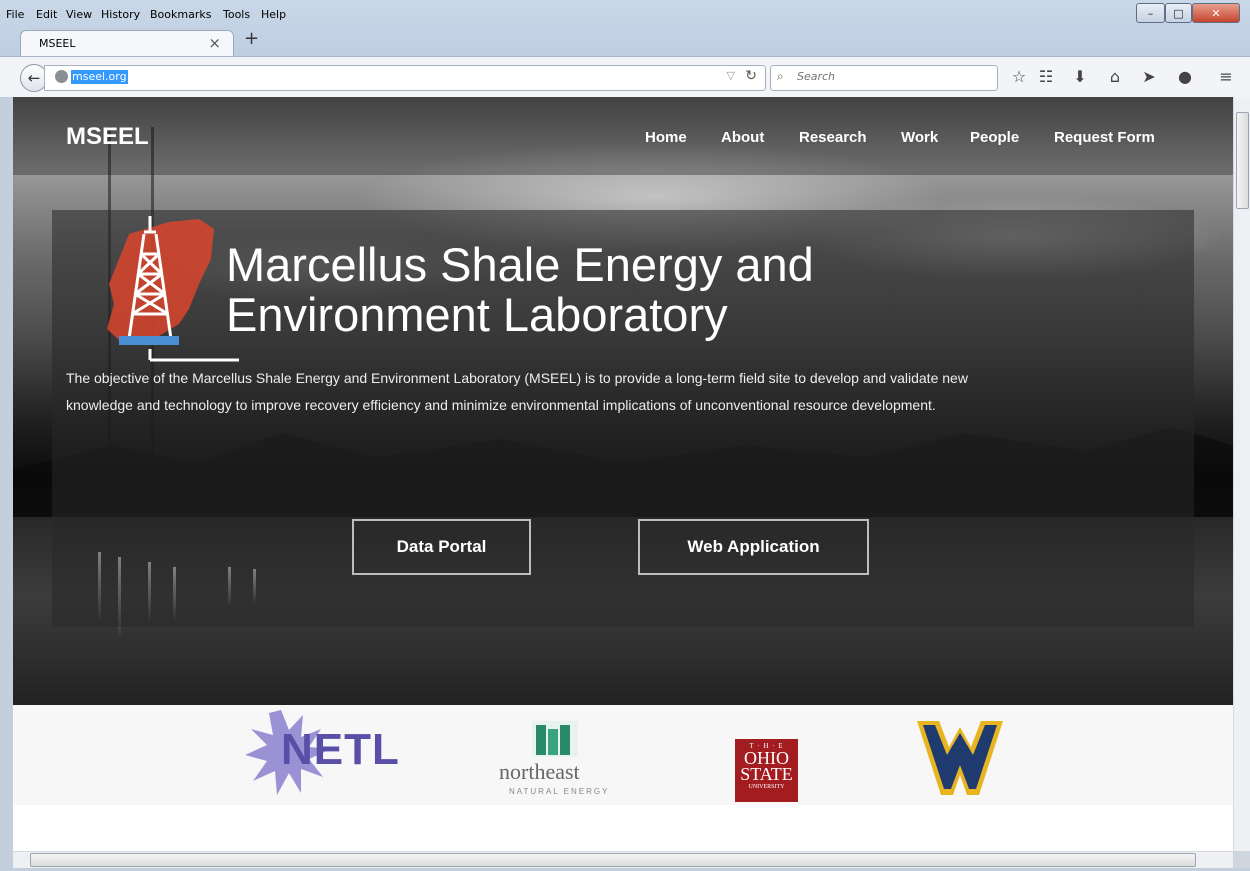 This screenshot has height=871, width=1250. Describe the element at coordinates (994, 137) in the screenshot. I see `nav-people: People` at that location.